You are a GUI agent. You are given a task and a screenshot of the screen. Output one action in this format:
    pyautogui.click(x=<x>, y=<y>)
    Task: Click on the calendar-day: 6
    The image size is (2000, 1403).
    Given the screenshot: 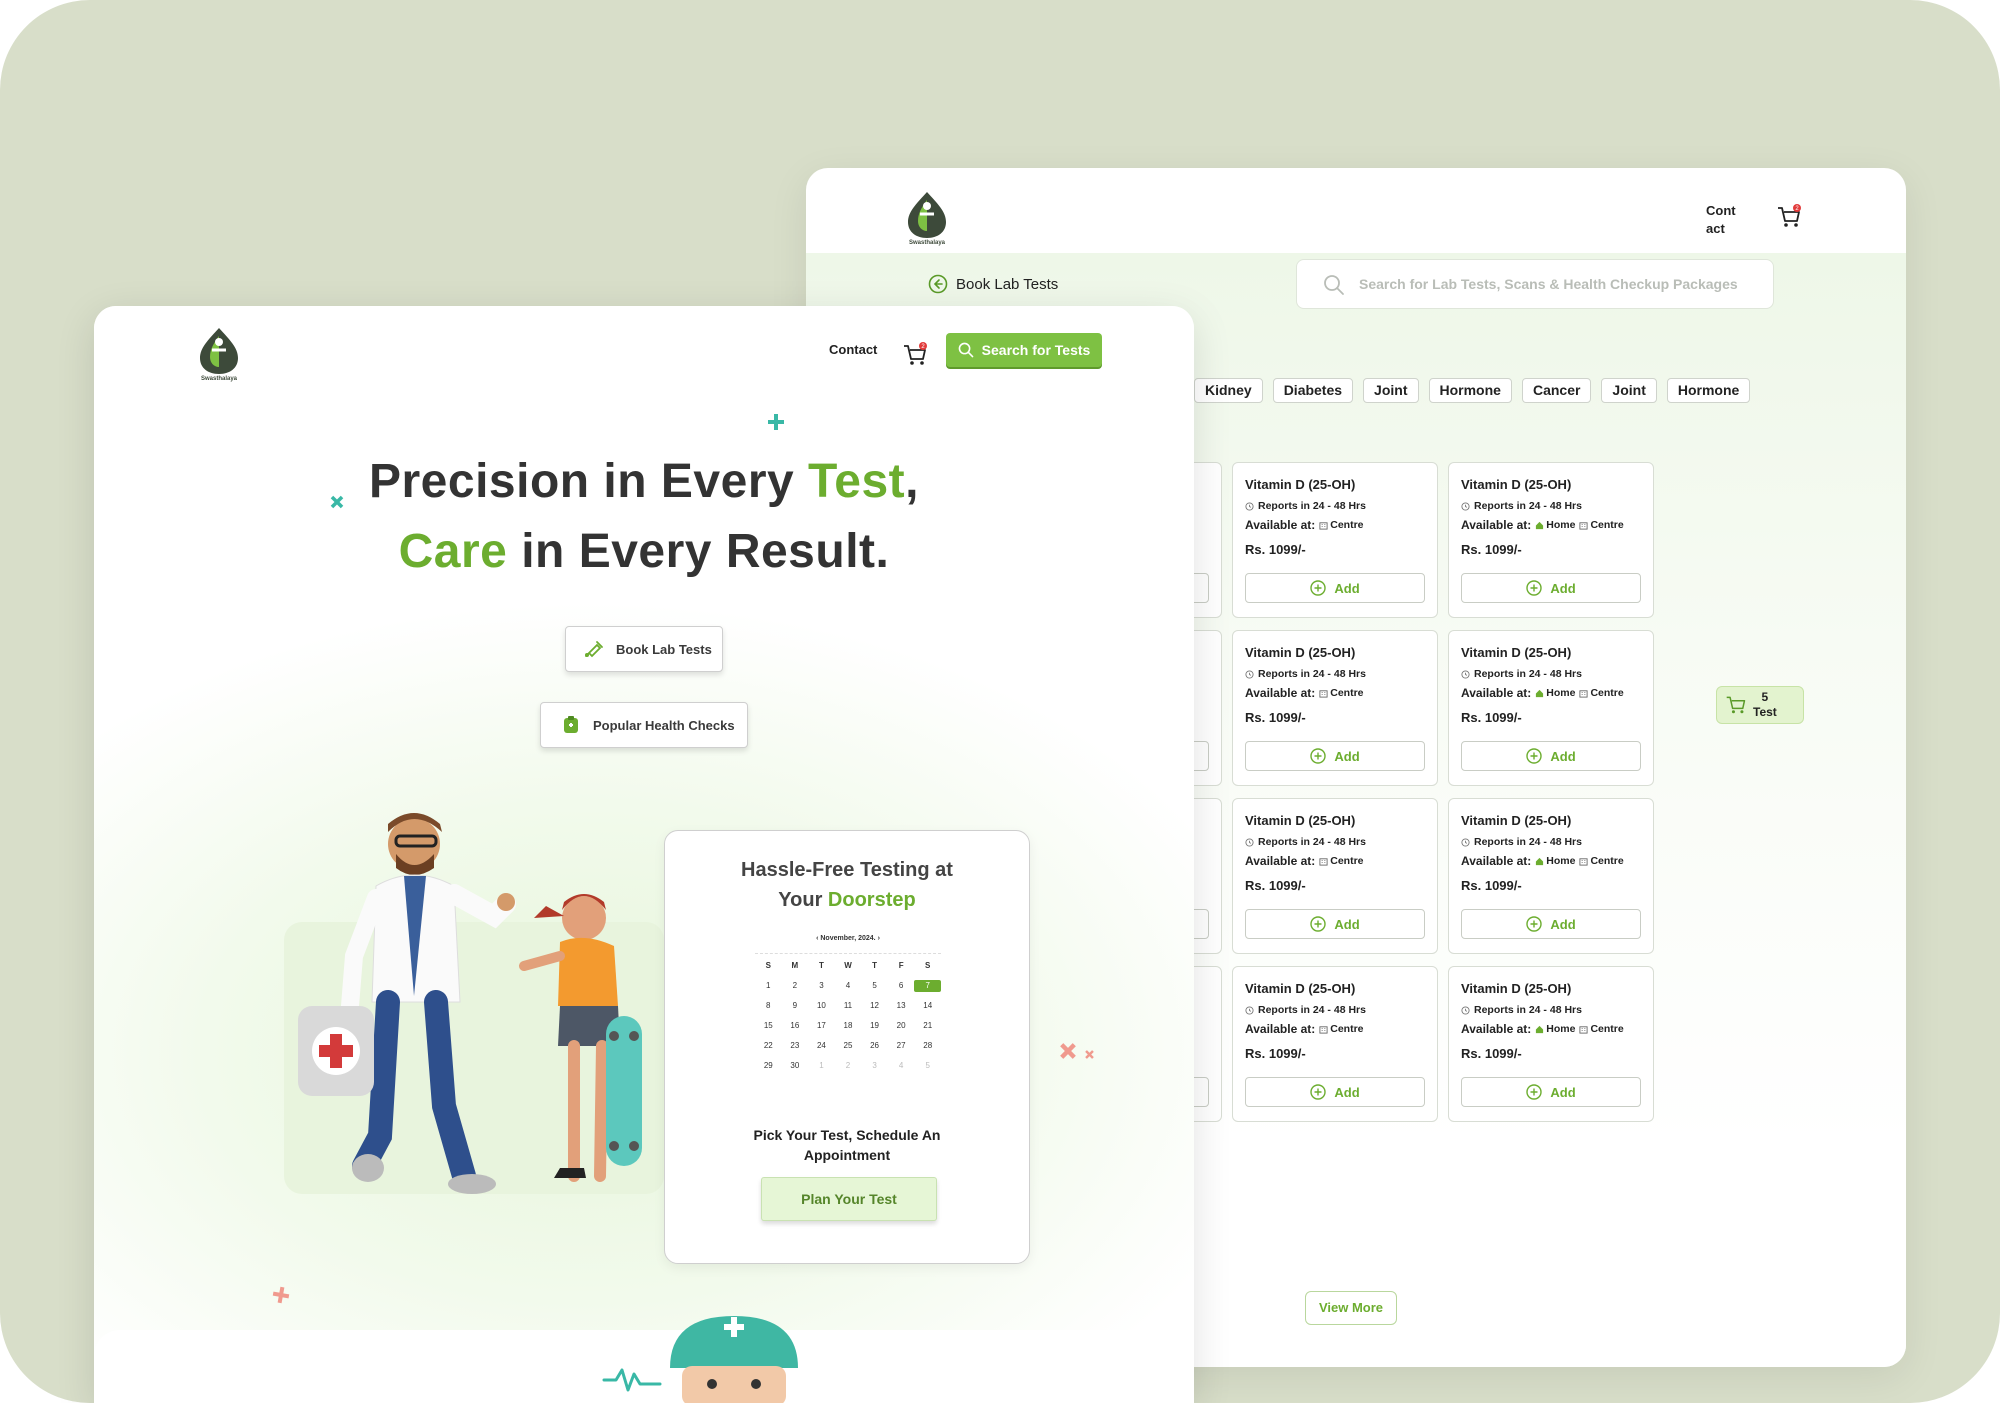 What is the action you would take?
    pyautogui.click(x=901, y=986)
    